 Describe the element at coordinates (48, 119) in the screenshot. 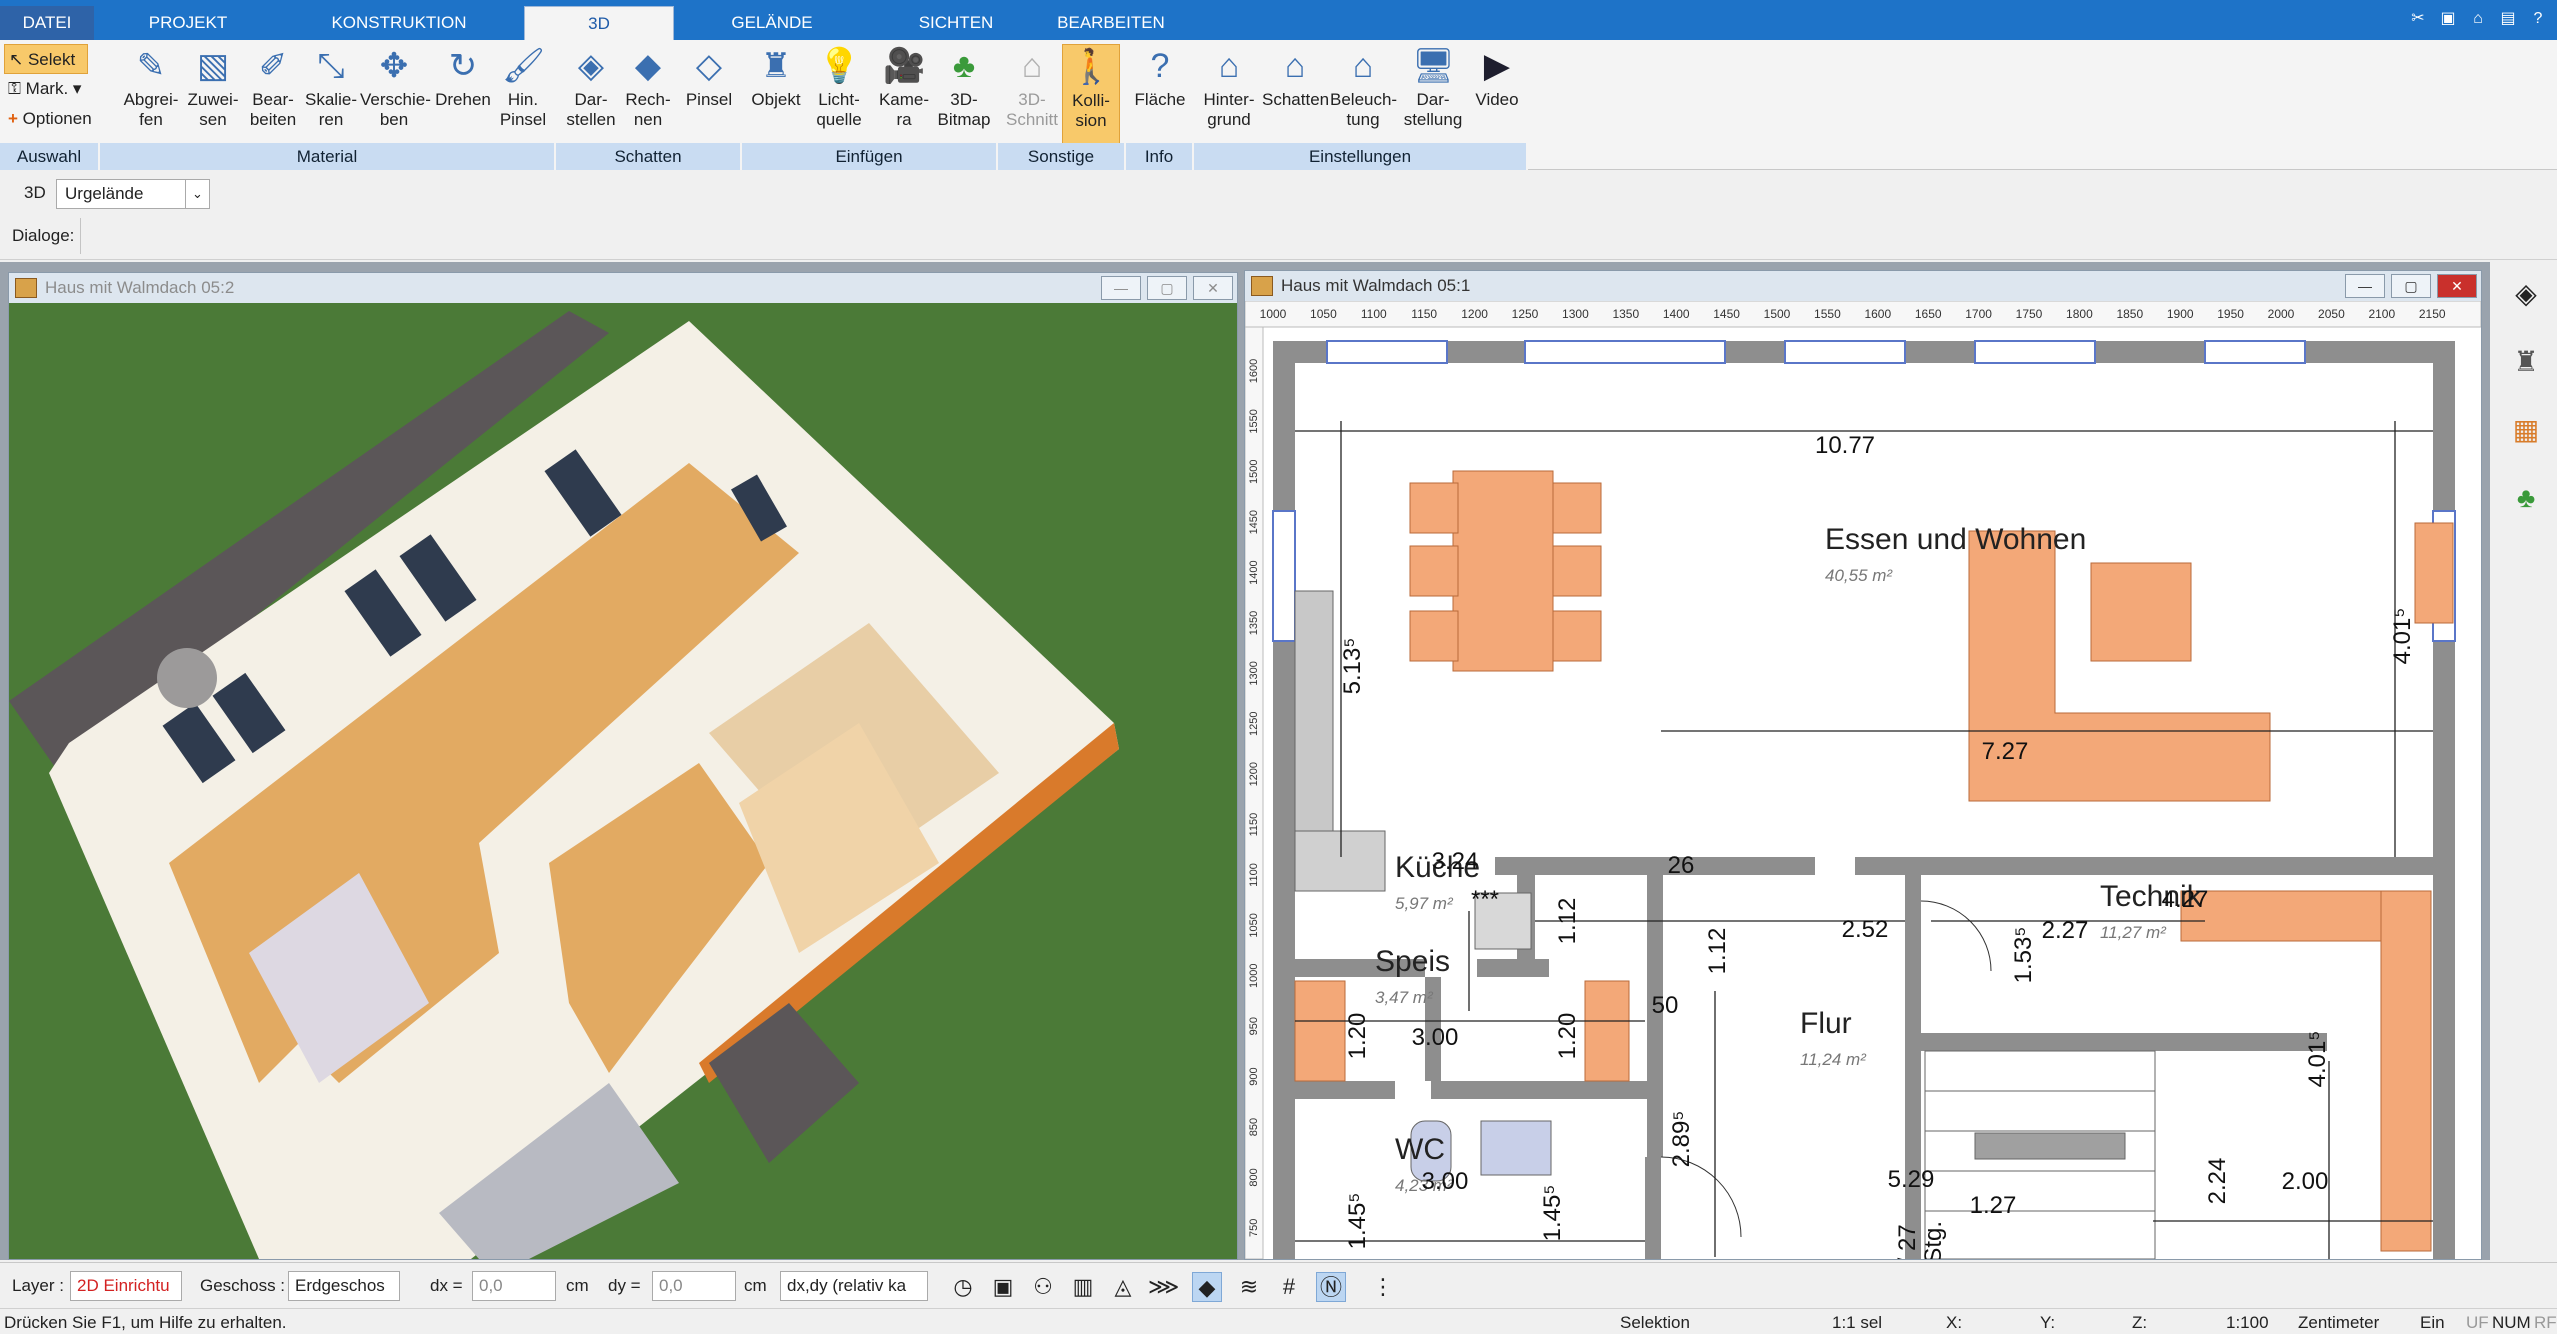

I see `options-button: + Optionen` at that location.